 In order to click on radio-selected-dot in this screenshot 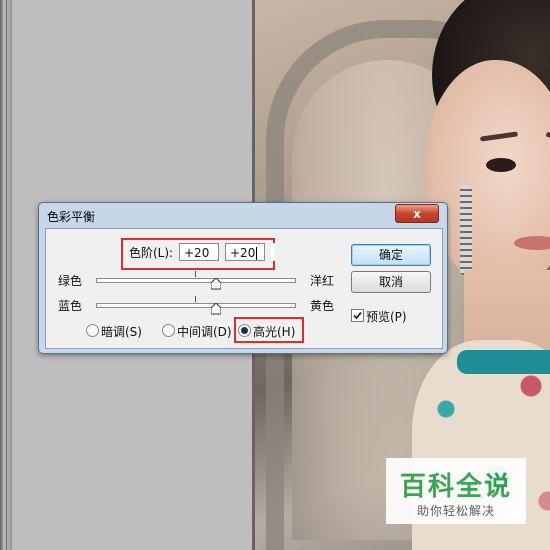, I will do `click(244, 330)`.